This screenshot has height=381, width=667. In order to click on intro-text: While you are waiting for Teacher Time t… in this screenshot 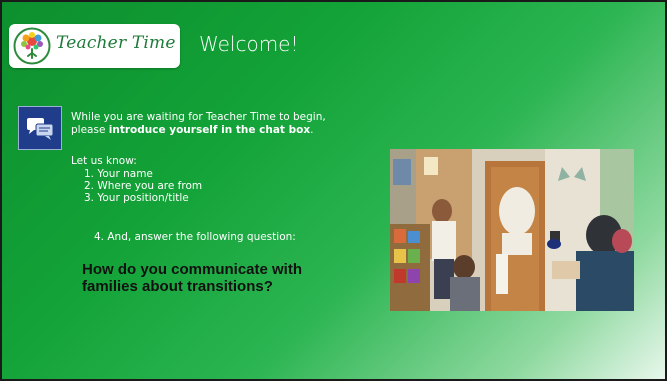, I will do `click(231, 123)`.